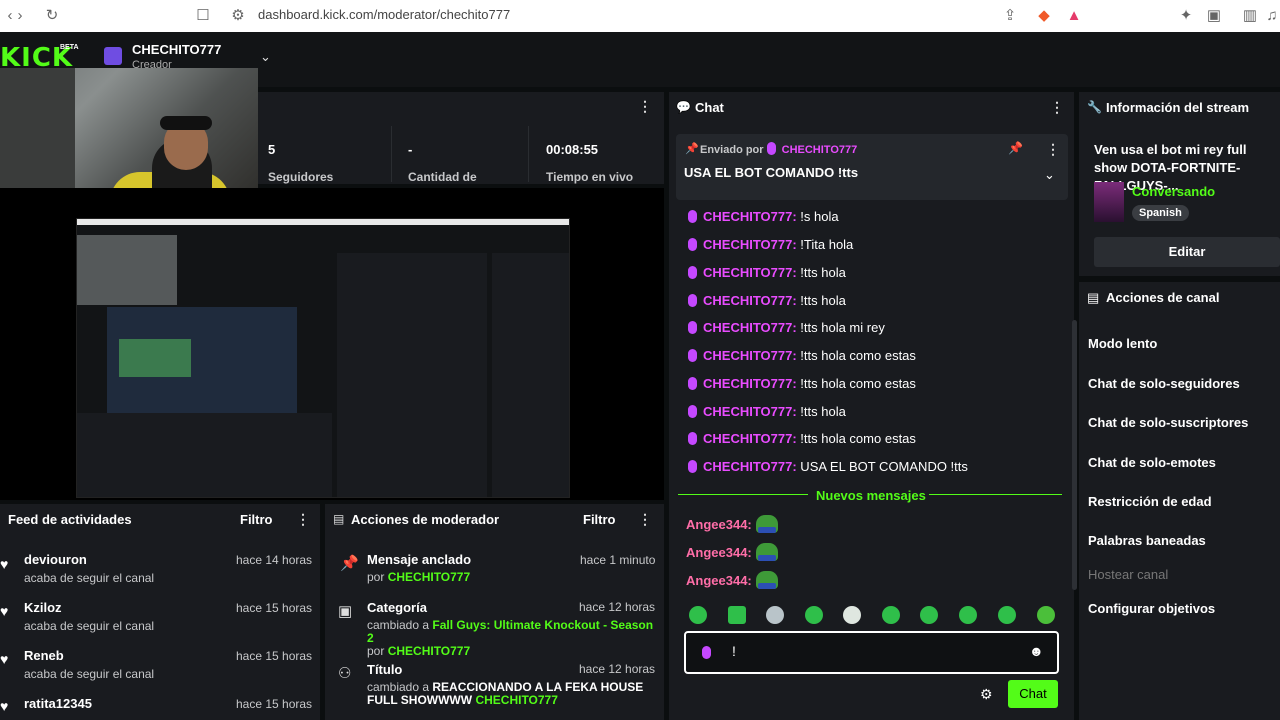  I want to click on change-prefix: cambiado a, so click(398, 687).